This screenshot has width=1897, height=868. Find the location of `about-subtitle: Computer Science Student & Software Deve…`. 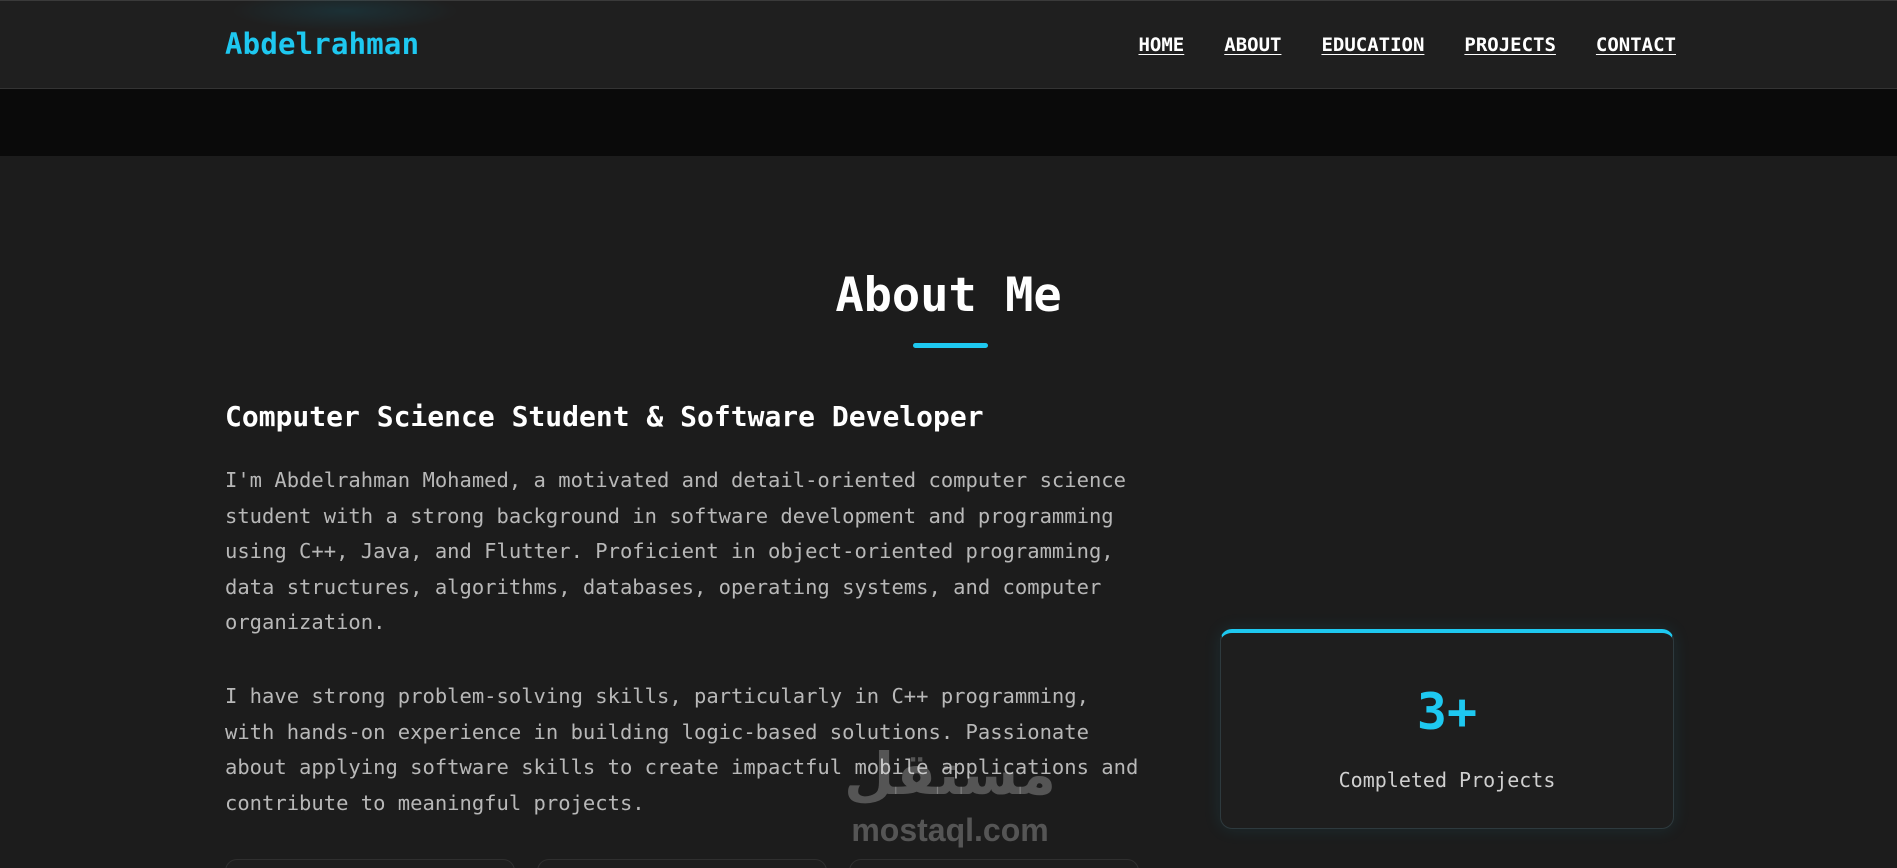

about-subtitle: Computer Science Student & Software Deve… is located at coordinates (604, 416).